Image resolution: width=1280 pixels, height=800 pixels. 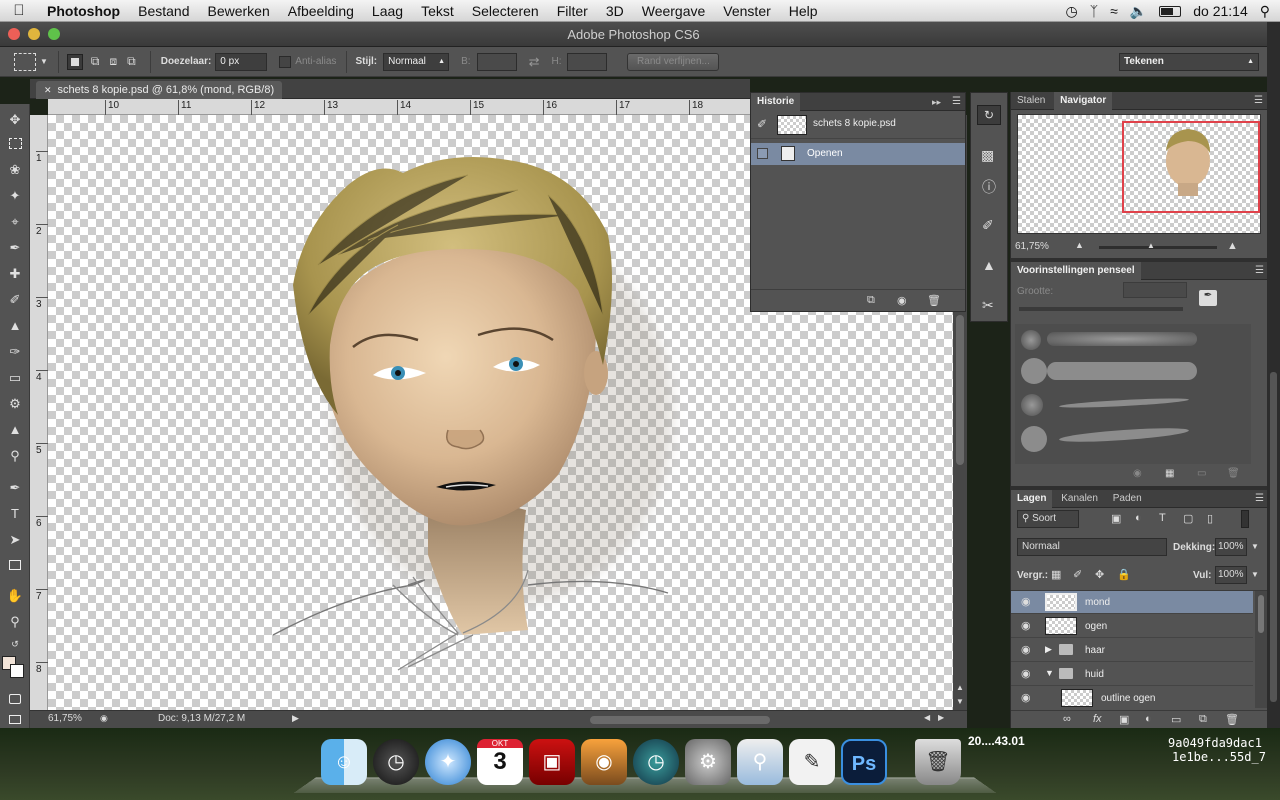 What do you see at coordinates (1097, 719) in the screenshot?
I see `layer-style-icon: fx` at bounding box center [1097, 719].